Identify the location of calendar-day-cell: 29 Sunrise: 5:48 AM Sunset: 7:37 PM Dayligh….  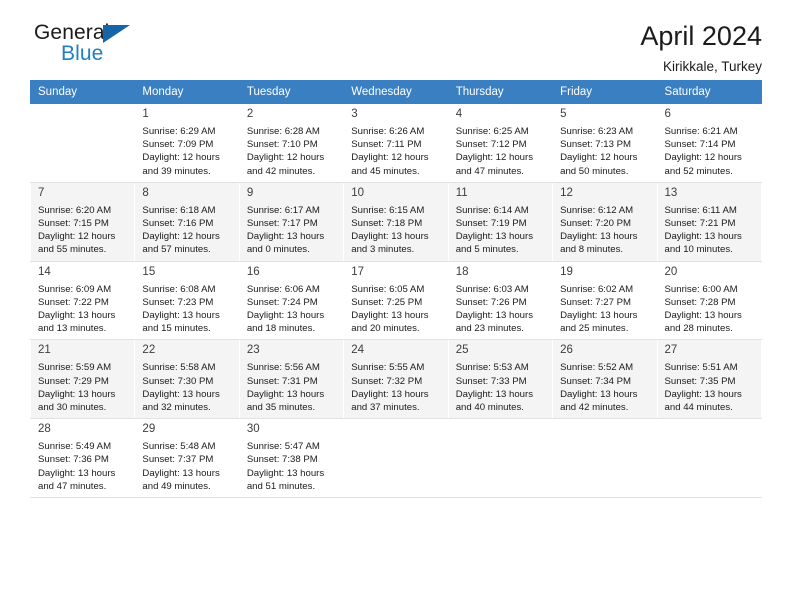
(187, 458).